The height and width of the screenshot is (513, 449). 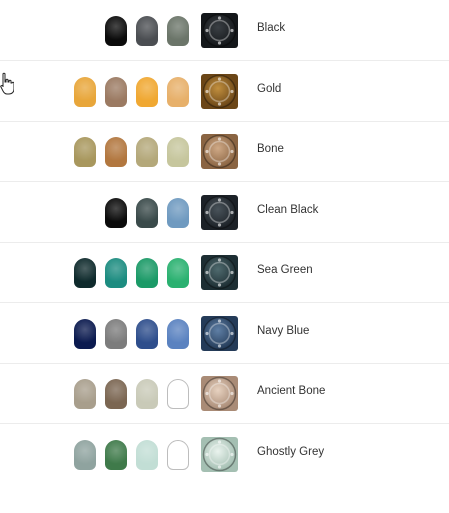 I want to click on paint-scheme-row: Clean Black, so click(x=224, y=212).